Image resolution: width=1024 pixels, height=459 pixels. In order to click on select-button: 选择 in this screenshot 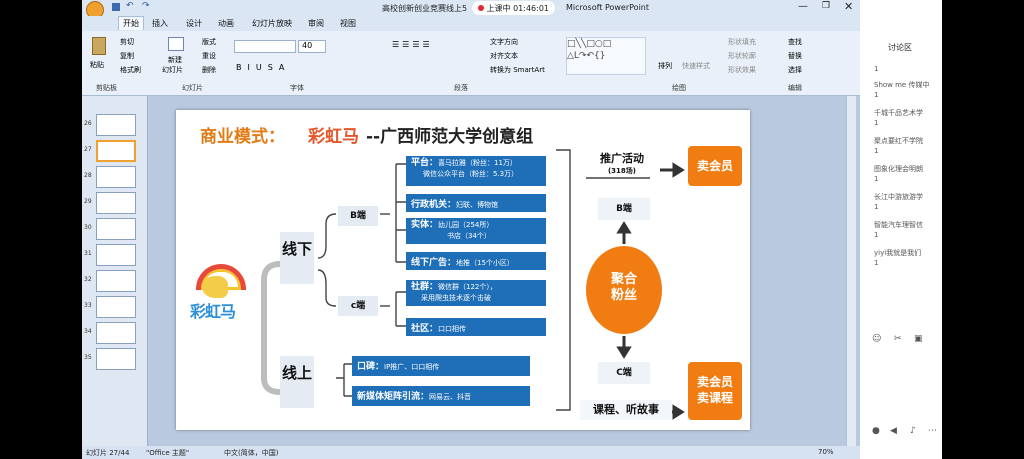, I will do `click(795, 70)`.